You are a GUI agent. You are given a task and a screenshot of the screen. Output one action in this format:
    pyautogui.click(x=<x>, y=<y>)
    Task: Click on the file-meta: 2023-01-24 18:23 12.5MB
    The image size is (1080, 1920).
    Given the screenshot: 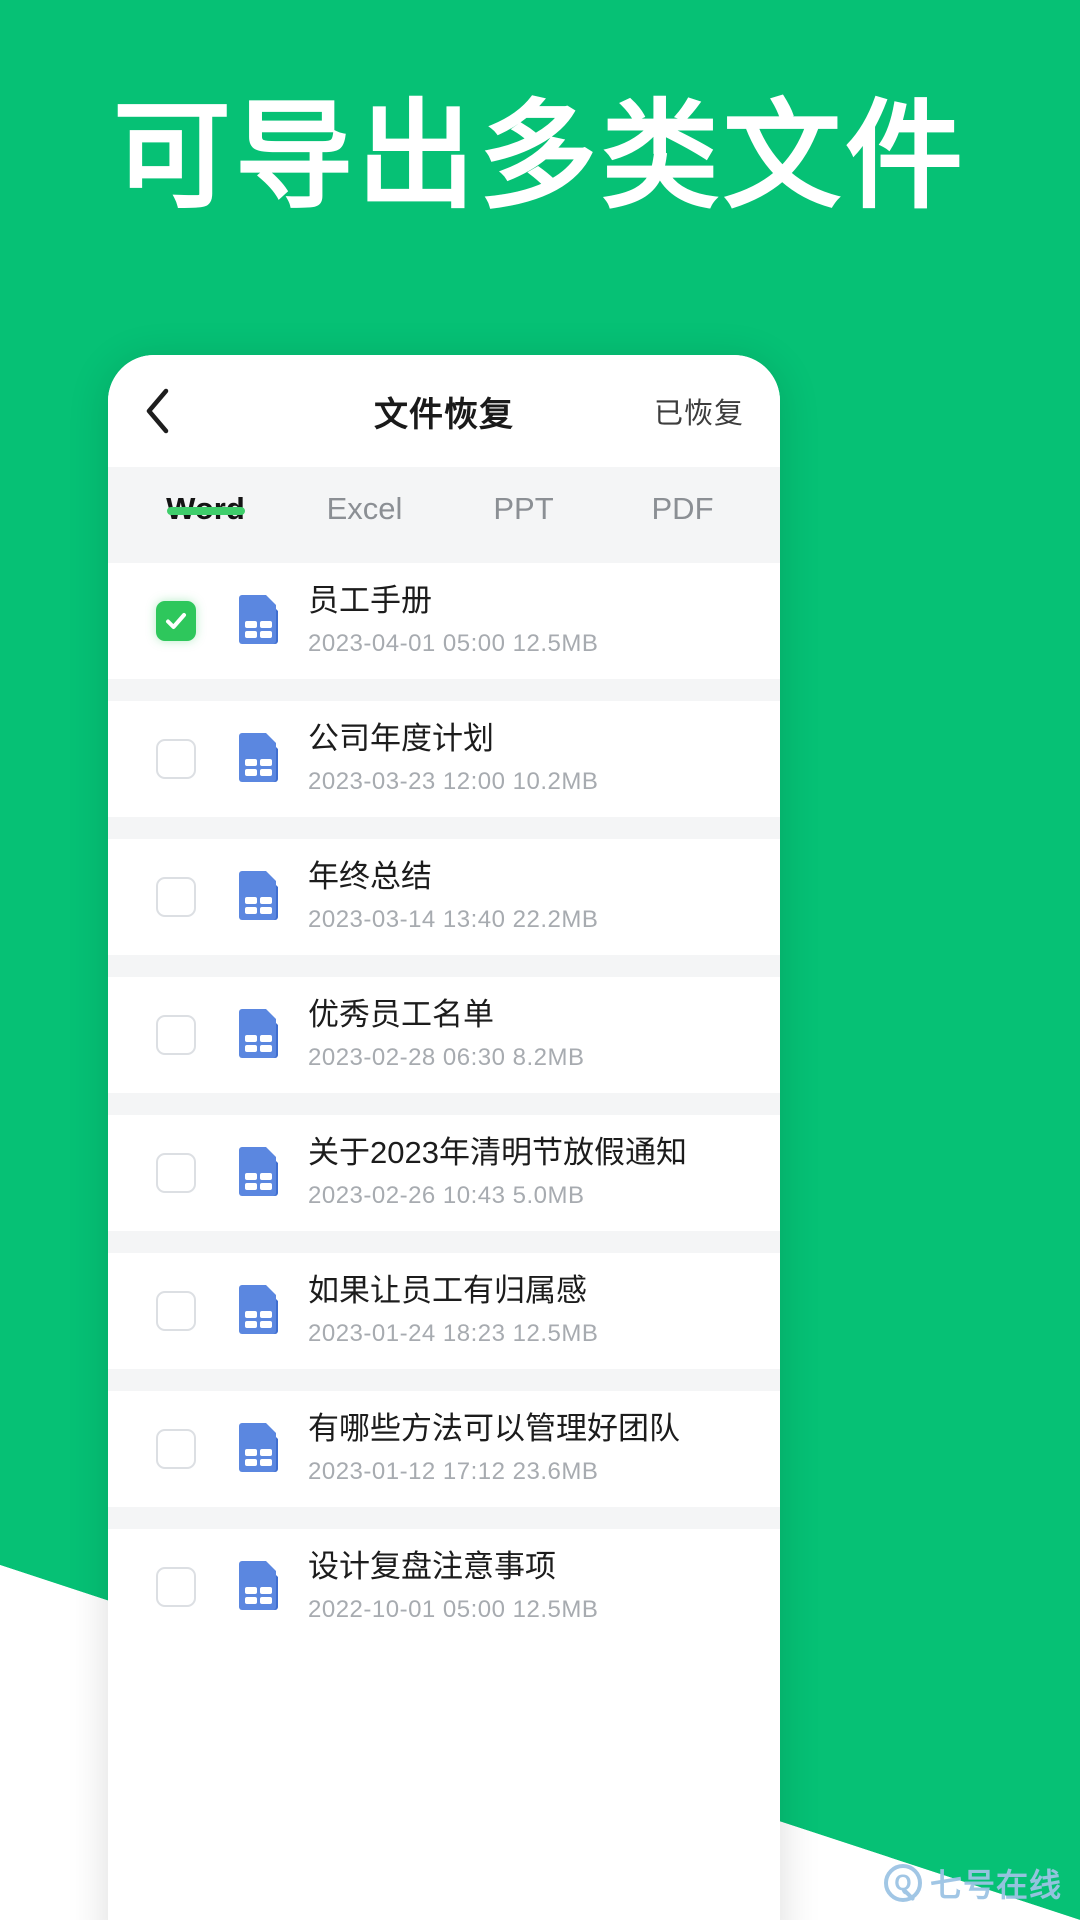 What is the action you would take?
    pyautogui.click(x=453, y=1333)
    